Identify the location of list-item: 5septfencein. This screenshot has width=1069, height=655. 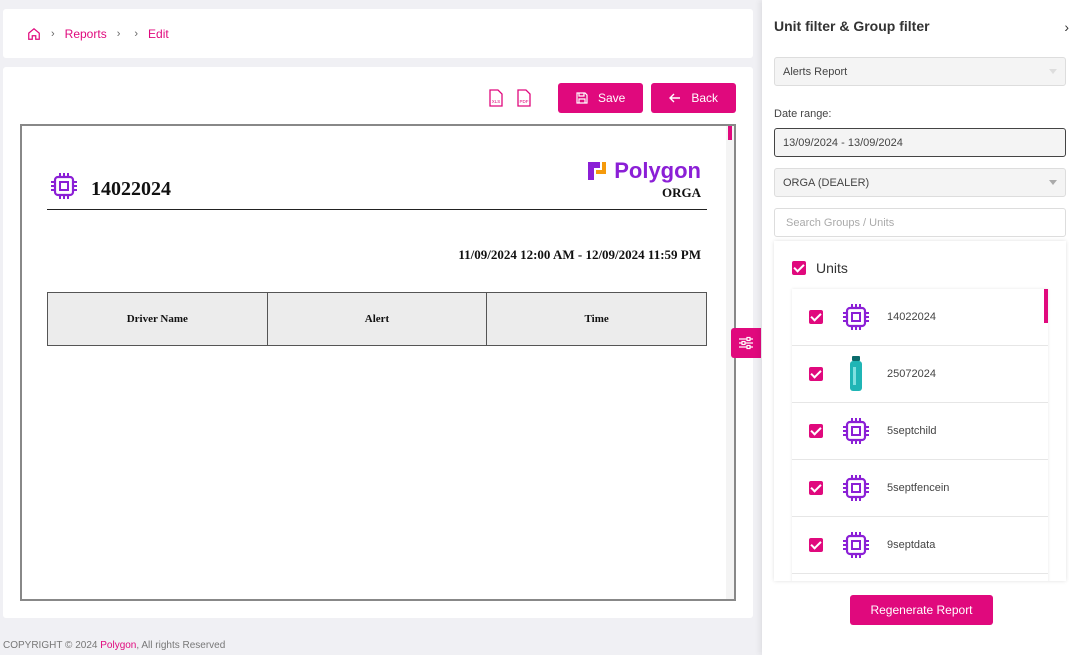
(920, 488).